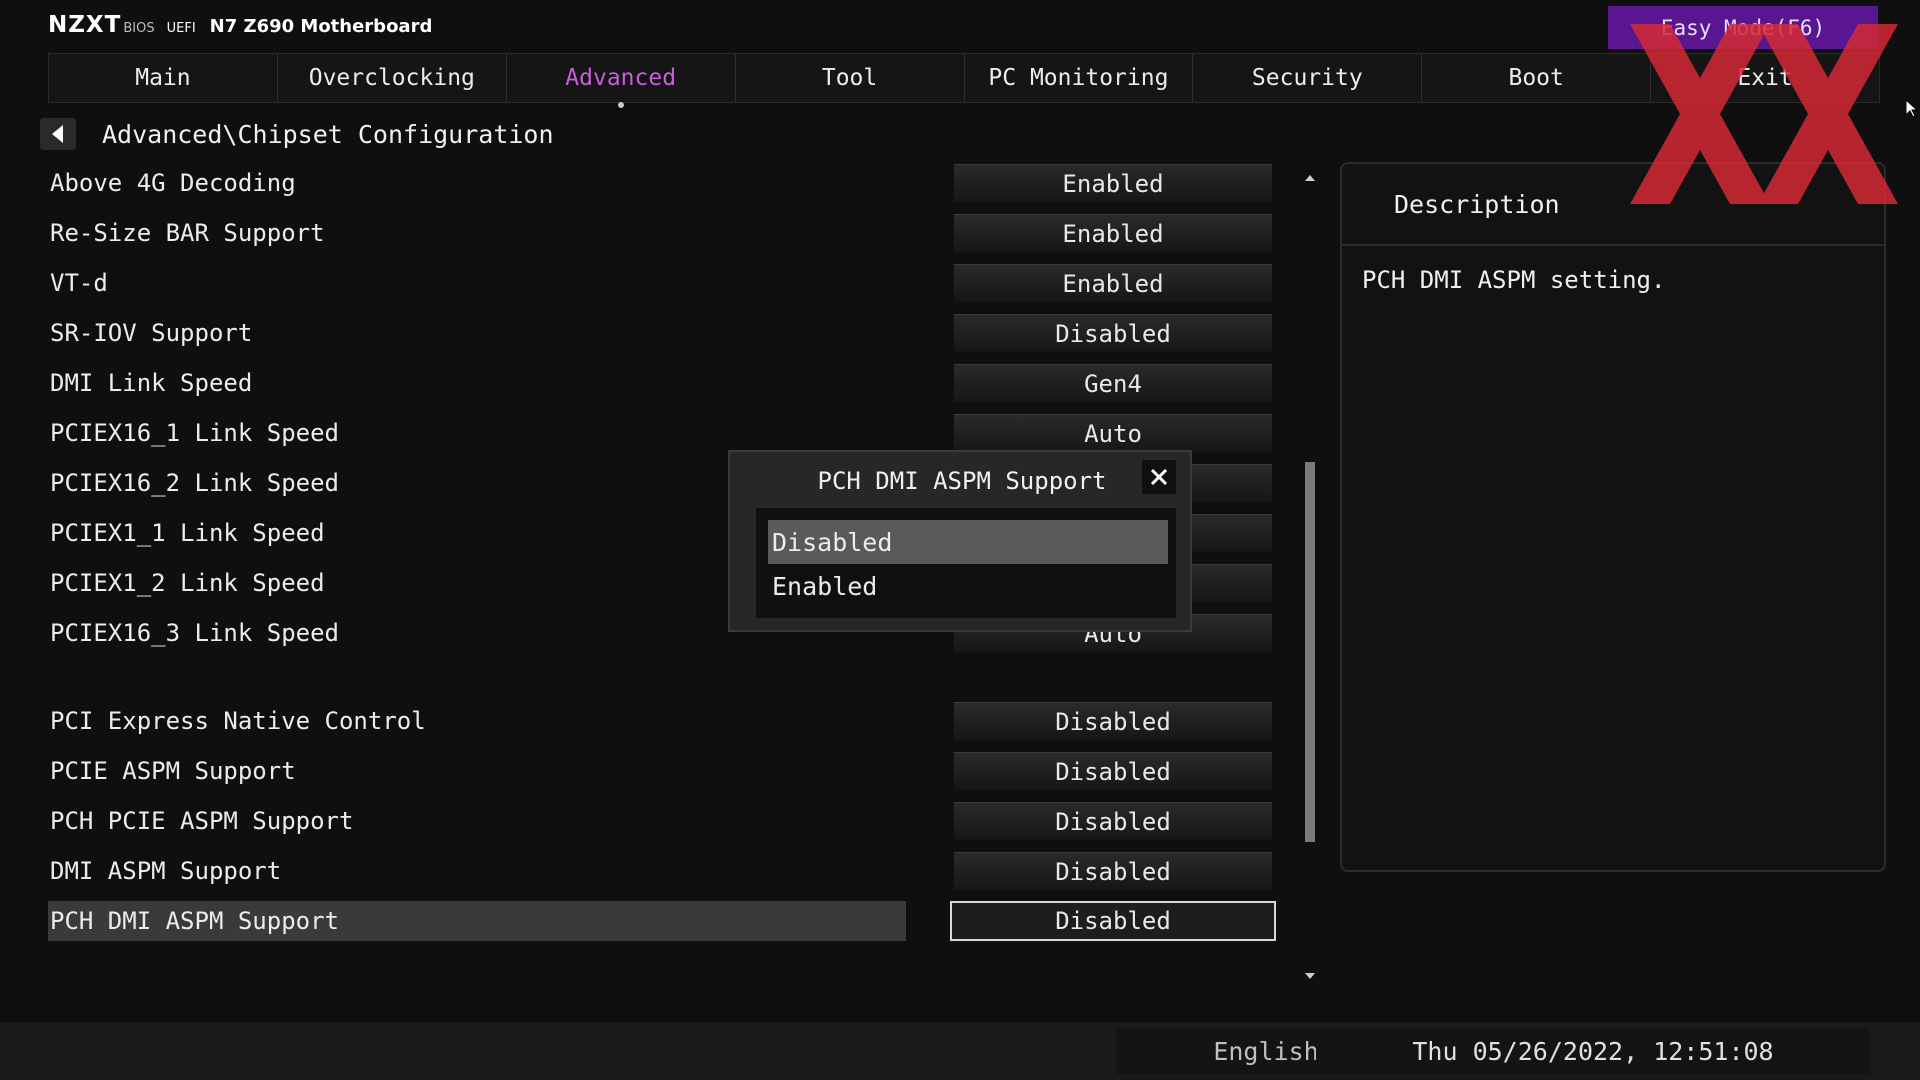  I want to click on popup-close-button, so click(1159, 477).